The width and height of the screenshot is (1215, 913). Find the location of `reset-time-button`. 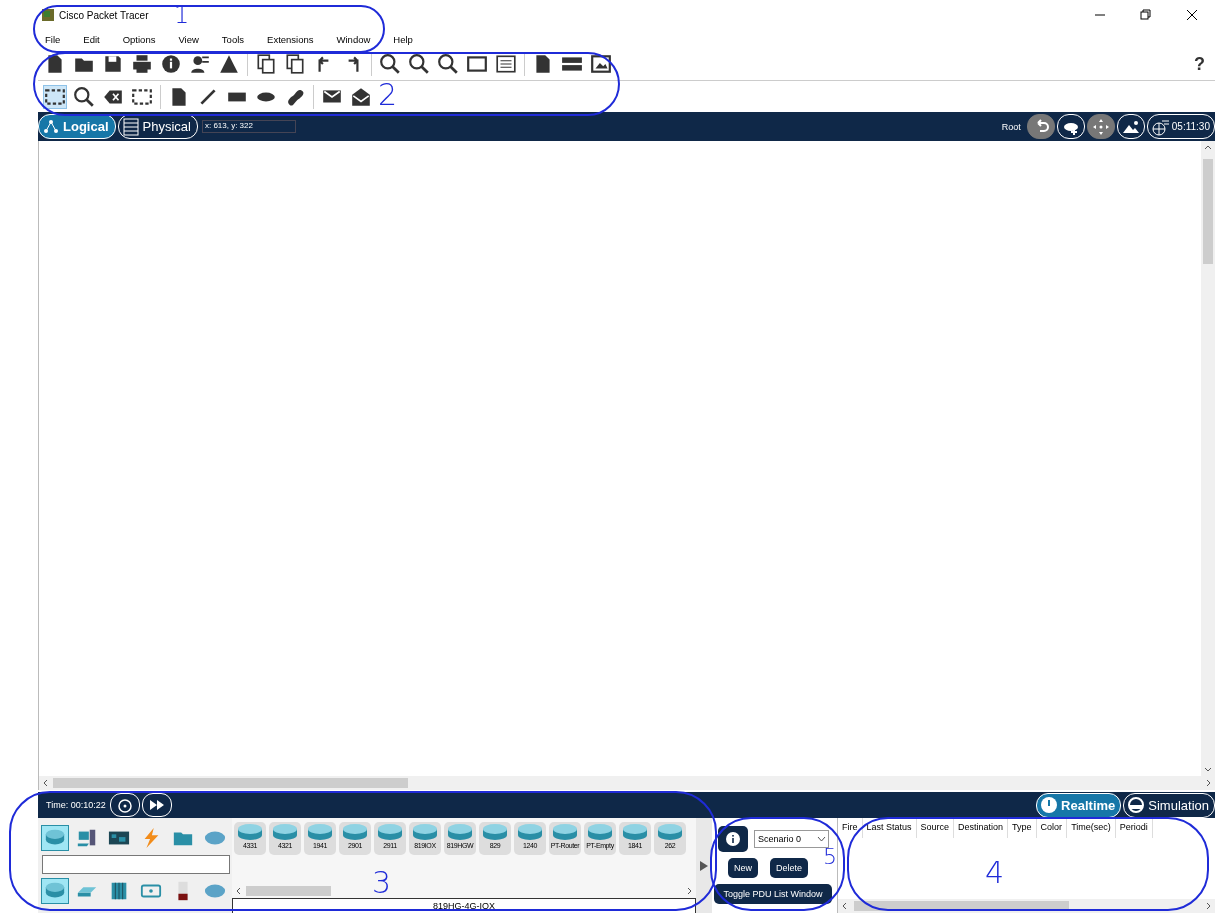

reset-time-button is located at coordinates (124, 805).